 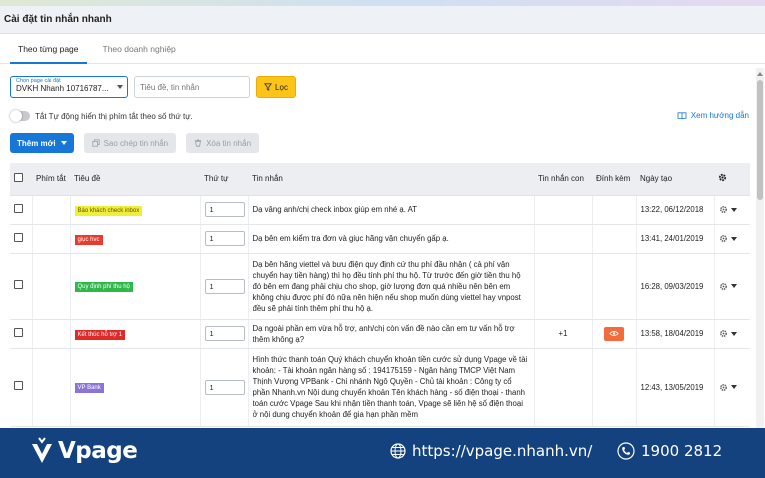 I want to click on delete-message-button: Xóa tin nhắn, so click(x=223, y=143).